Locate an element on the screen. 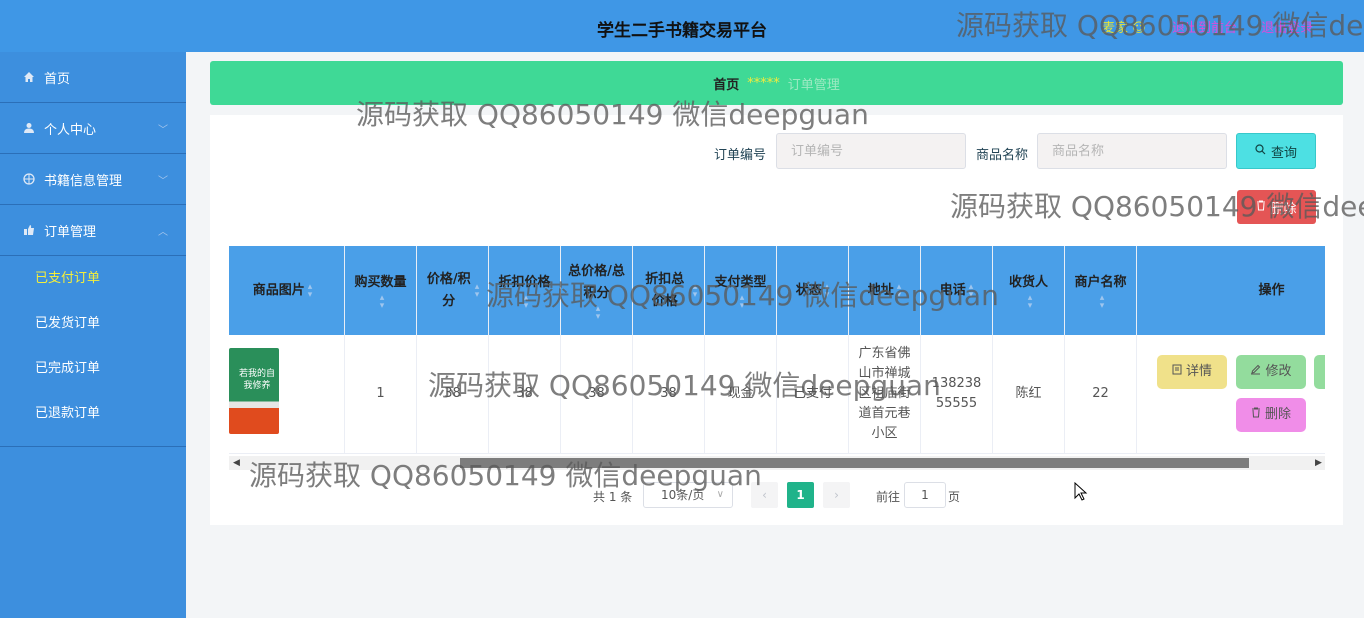  prev-page-button: ‹ is located at coordinates (764, 495).